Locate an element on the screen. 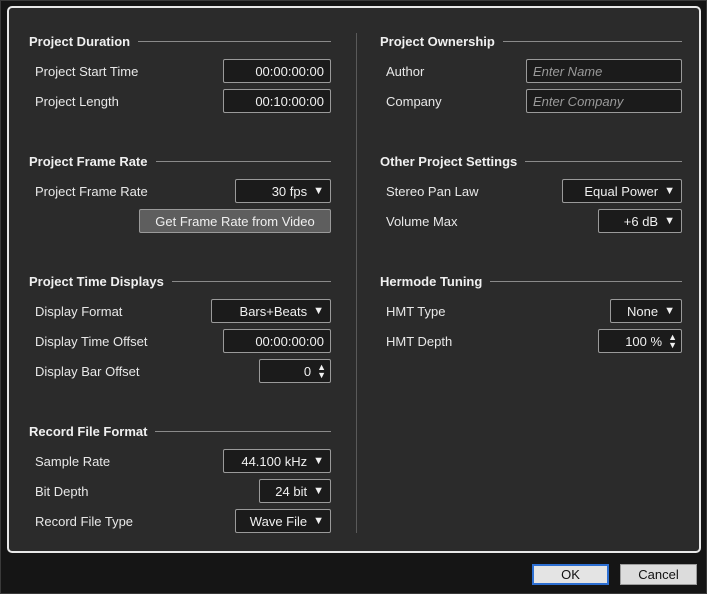  sample-rate-dropdown: 44.100 kHz ▼ is located at coordinates (277, 461).